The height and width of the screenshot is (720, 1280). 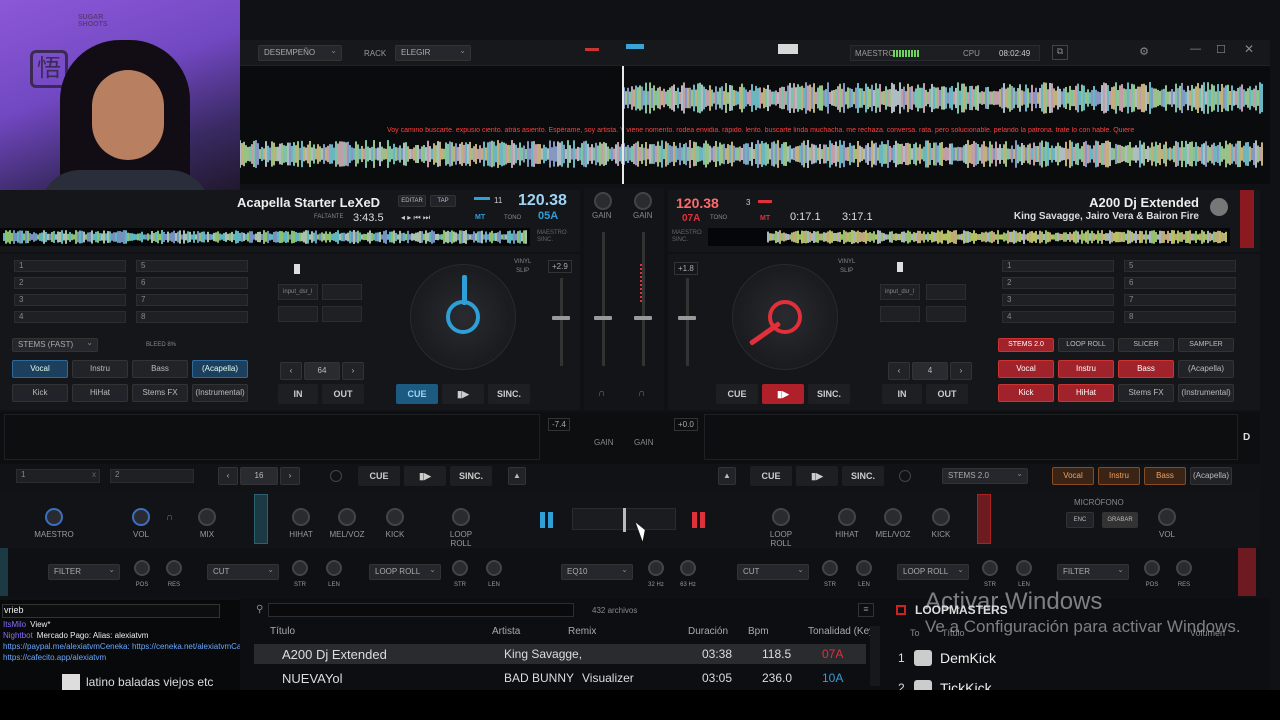 What do you see at coordinates (1146, 369) in the screenshot?
I see `deck_right-stem-0-2: Bass` at bounding box center [1146, 369].